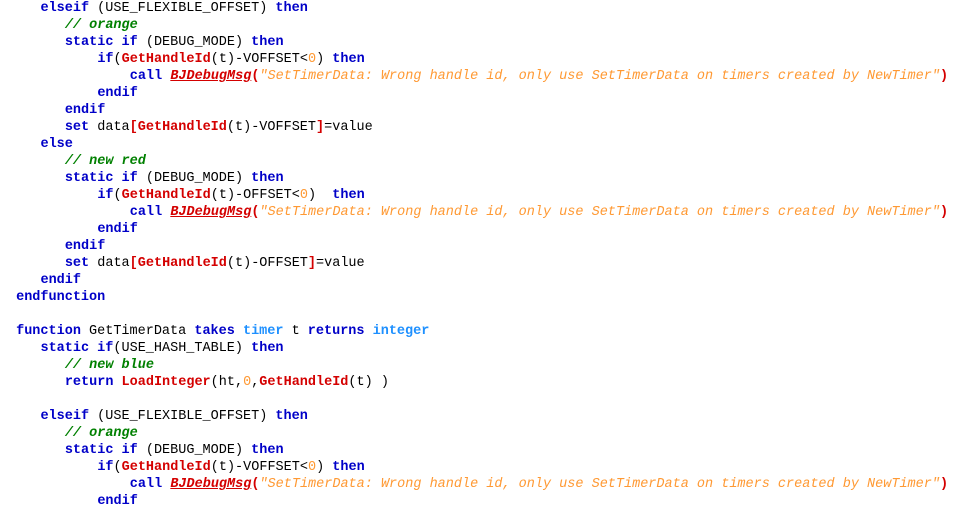 This screenshot has height=514, width=966. I want to click on code-token: else, so click(56, 144).